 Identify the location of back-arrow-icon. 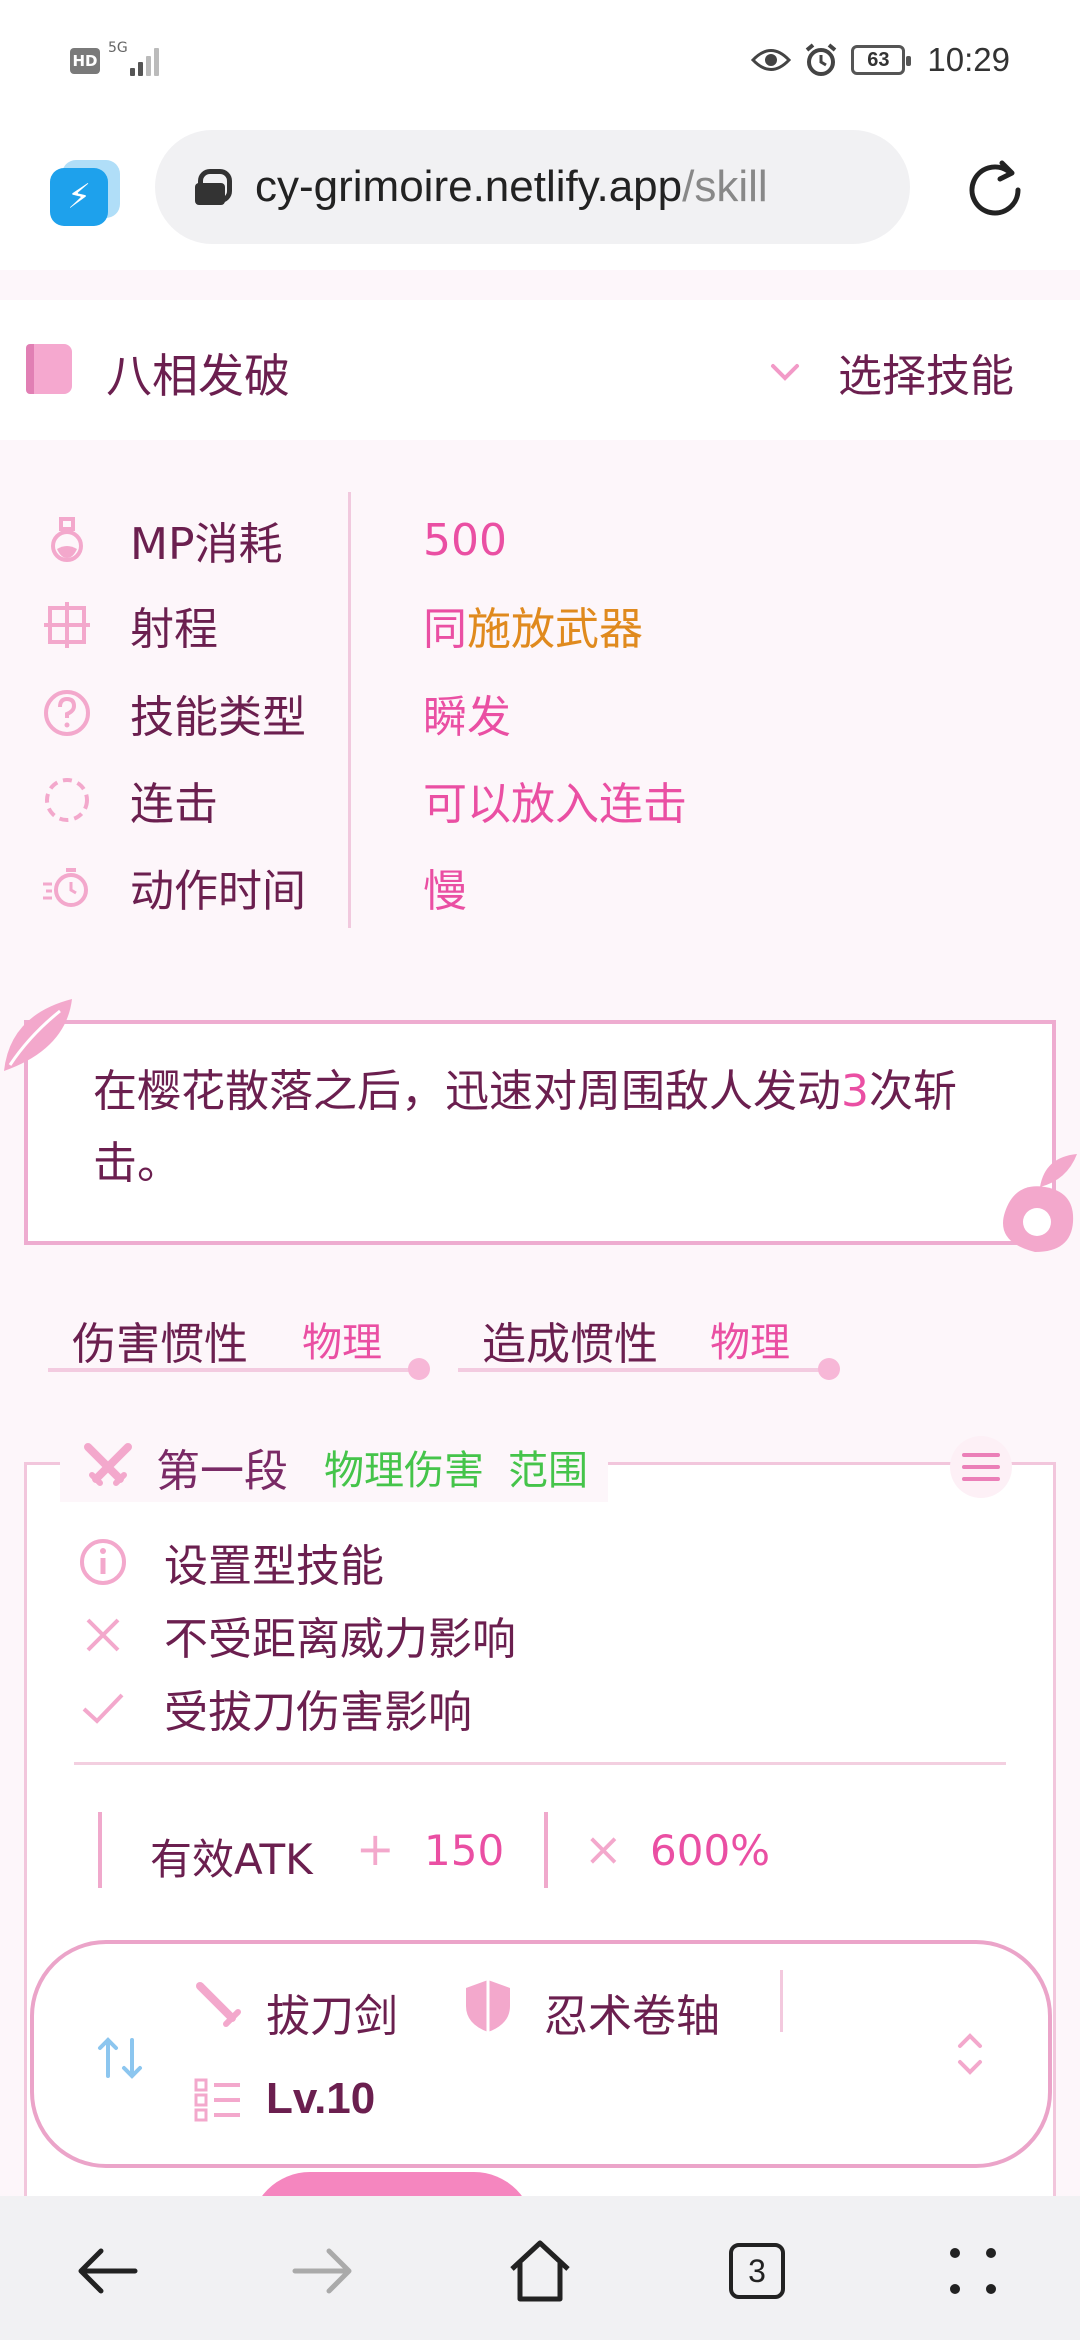
(108, 2271).